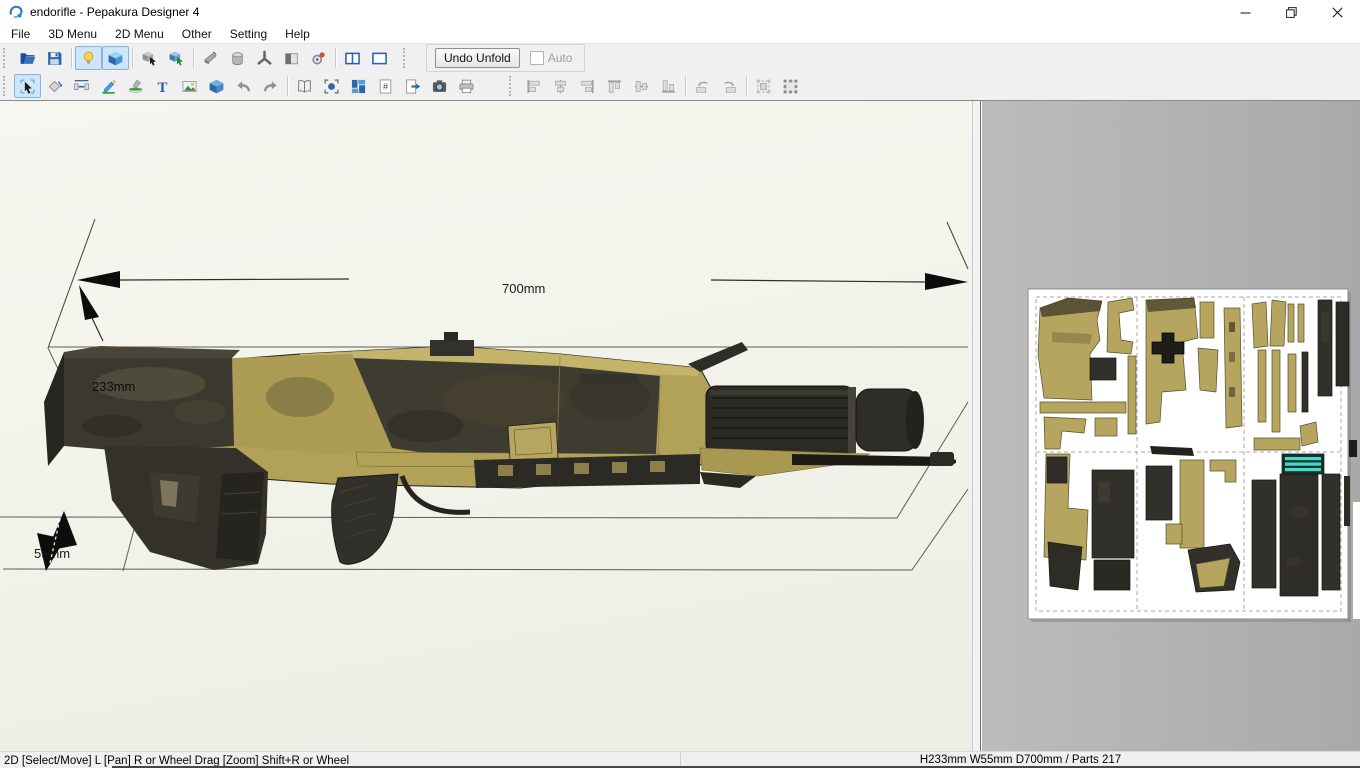 This screenshot has height=768, width=1360. I want to click on minimize-icon, so click(1245, 12).